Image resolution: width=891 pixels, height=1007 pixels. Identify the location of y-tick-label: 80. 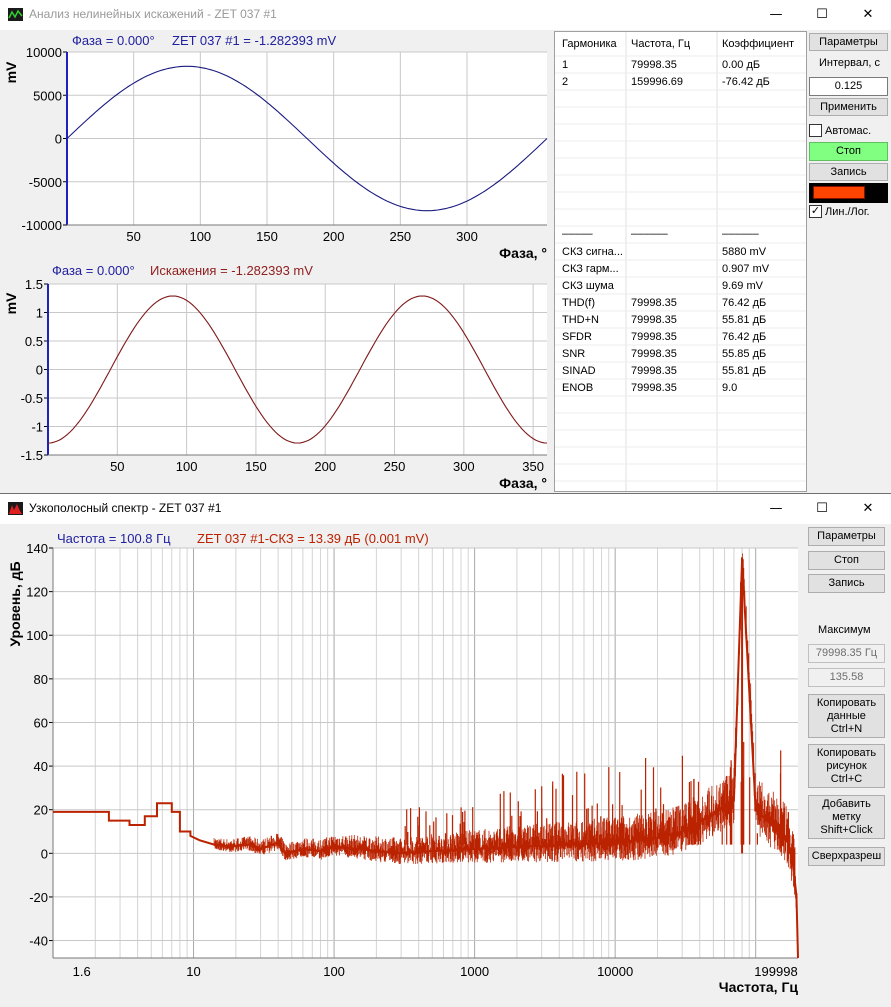
(41, 679).